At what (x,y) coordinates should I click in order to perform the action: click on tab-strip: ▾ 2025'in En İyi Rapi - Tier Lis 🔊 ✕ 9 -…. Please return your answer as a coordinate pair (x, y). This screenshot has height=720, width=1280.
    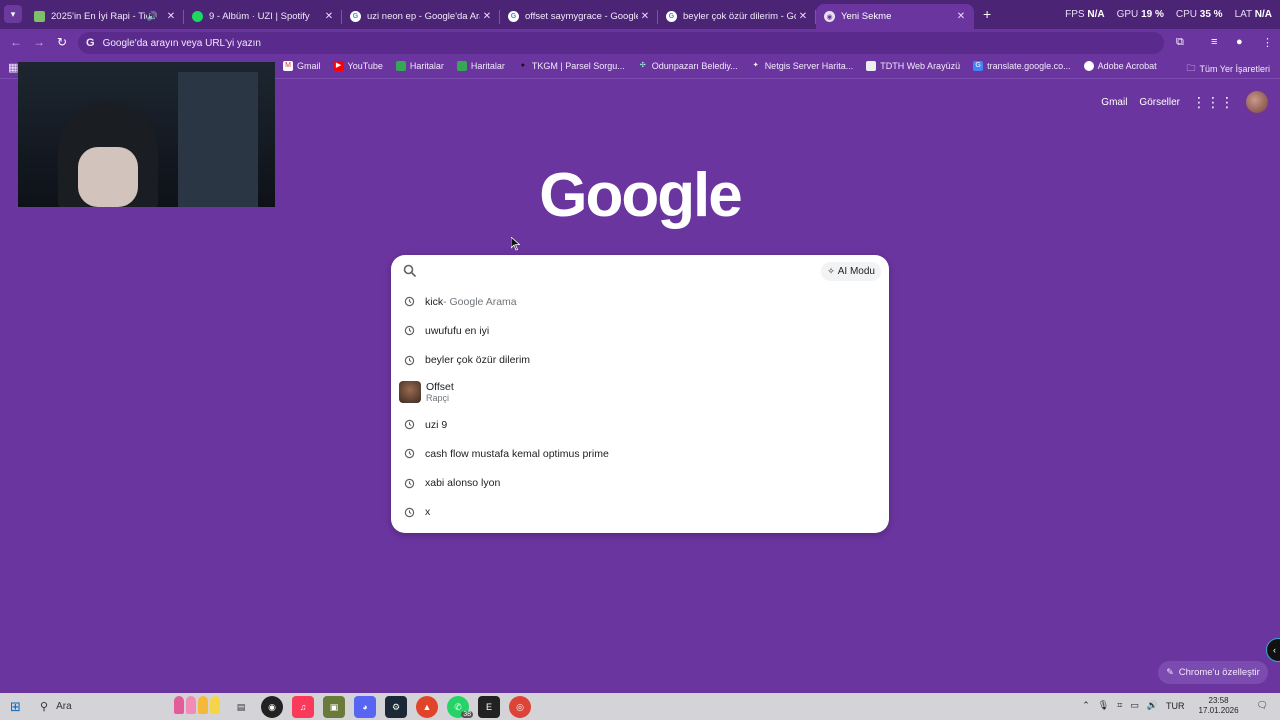
    Looking at the image, I should click on (640, 14).